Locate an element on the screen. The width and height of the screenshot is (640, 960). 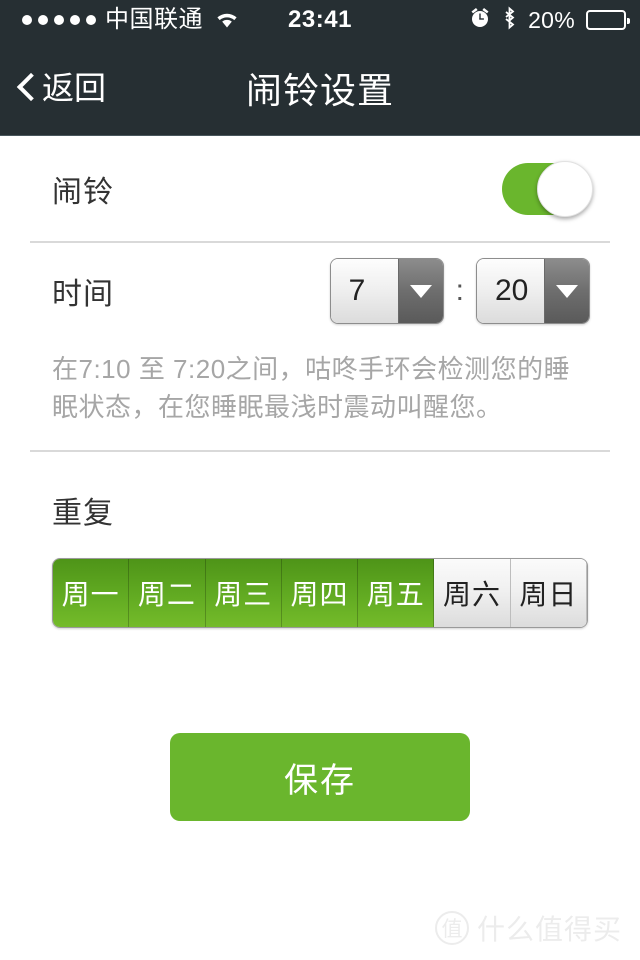
watermark-label: 什么值得买 is located at coordinates (549, 929).